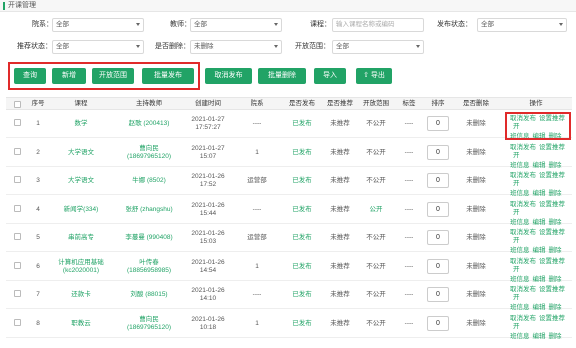 The width and height of the screenshot is (576, 348). What do you see at coordinates (149, 210) in the screenshot?
I see `teacher-name: 张舒 (zhangshu)` at bounding box center [149, 210].